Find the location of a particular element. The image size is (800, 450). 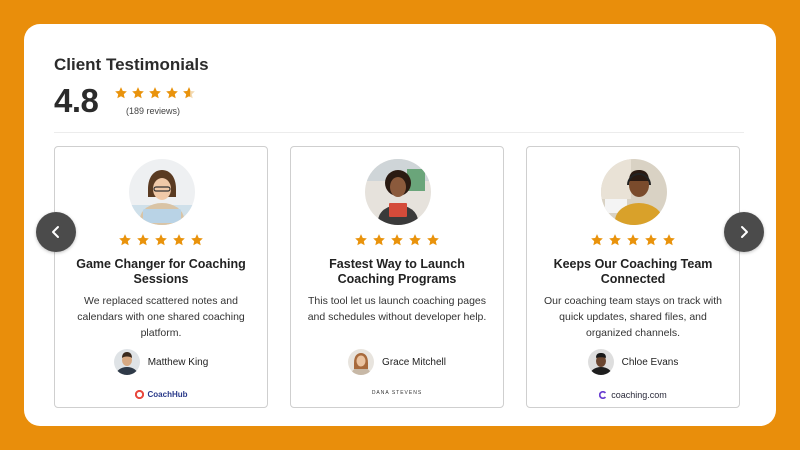

company-logo-text: DANA STEVENS is located at coordinates (397, 393).